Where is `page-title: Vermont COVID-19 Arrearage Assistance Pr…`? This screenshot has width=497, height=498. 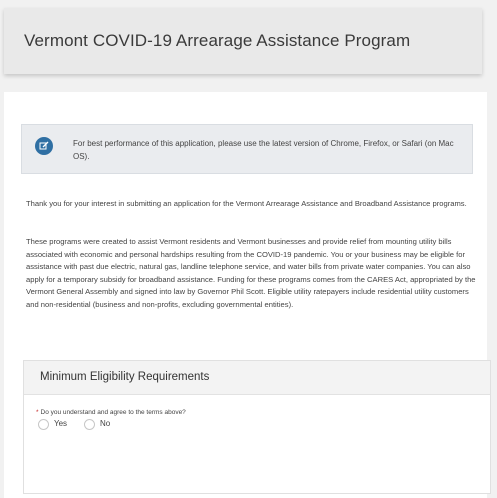 page-title: Vermont COVID-19 Arrearage Assistance Pr… is located at coordinates (217, 40).